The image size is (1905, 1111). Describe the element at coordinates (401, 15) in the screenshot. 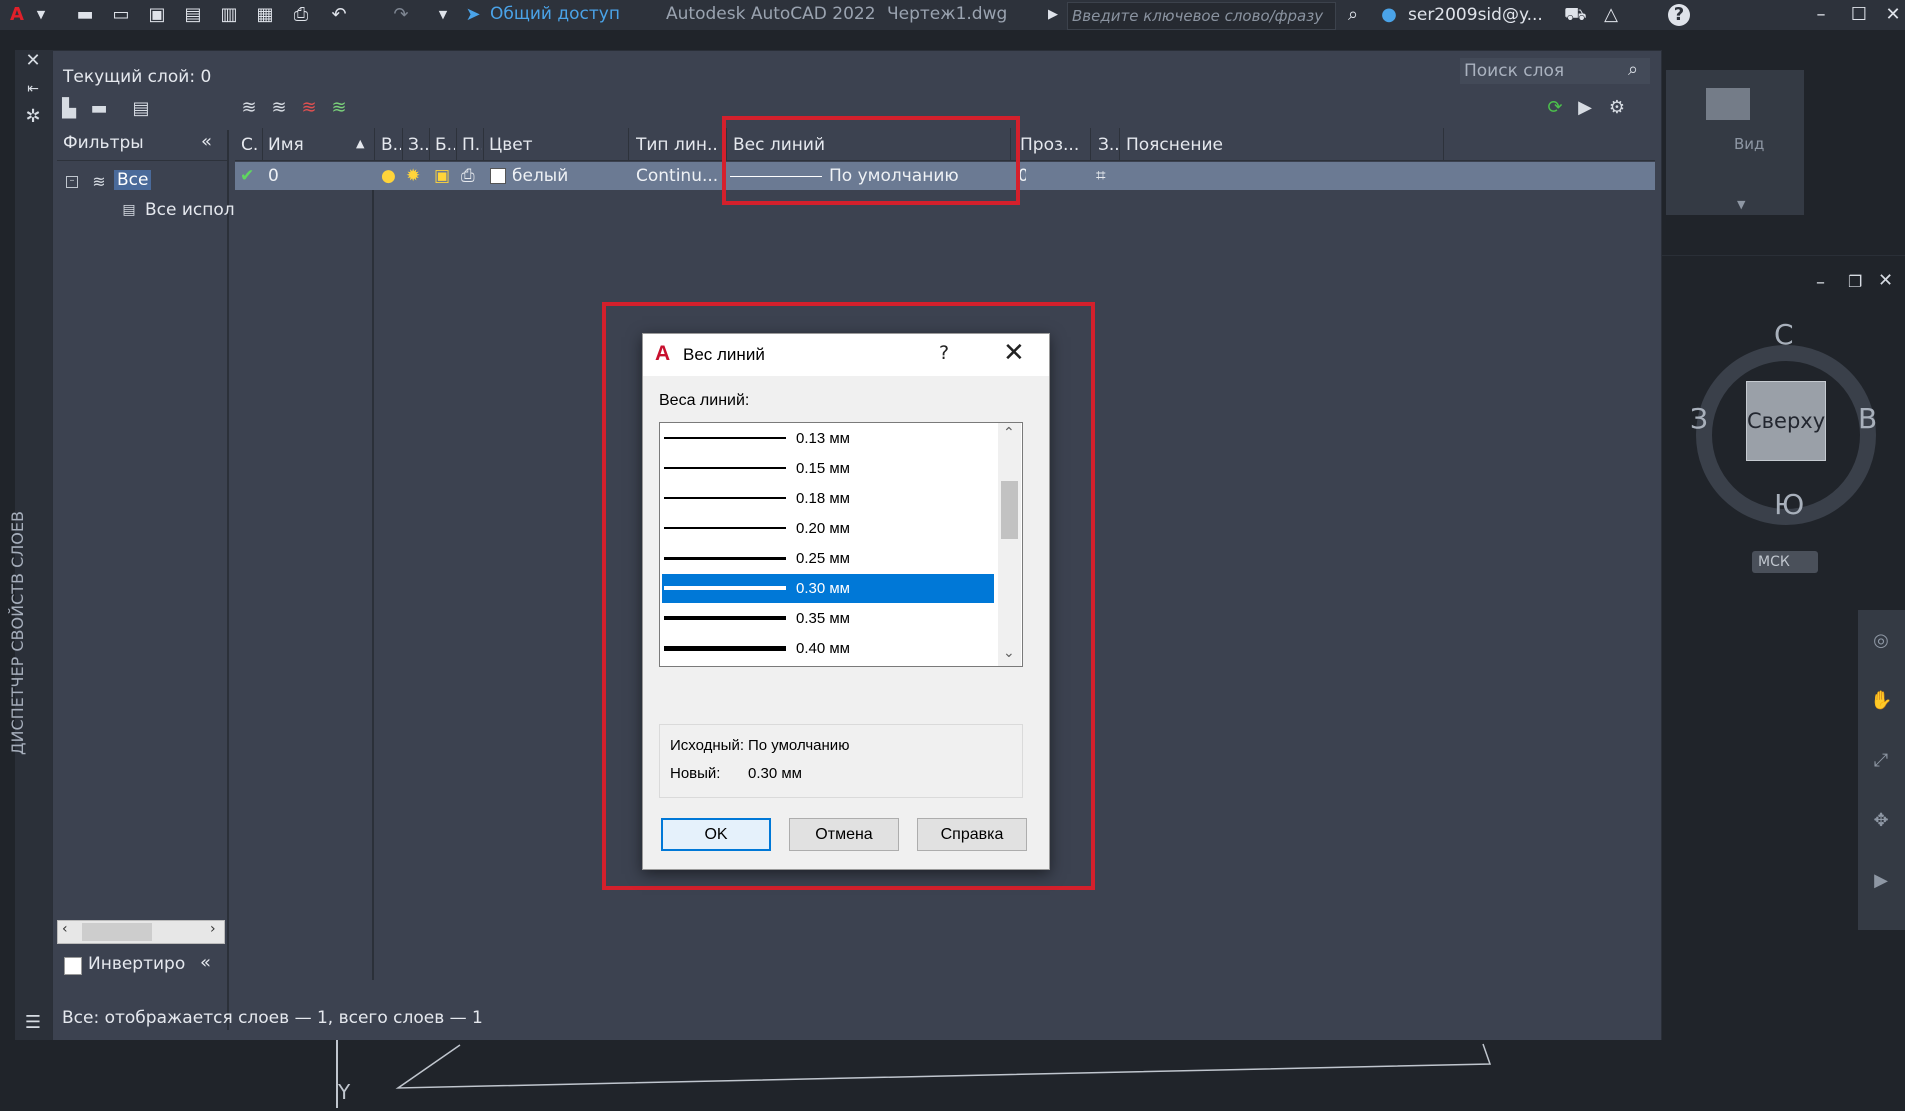

I see `redo-icon: ↷` at that location.